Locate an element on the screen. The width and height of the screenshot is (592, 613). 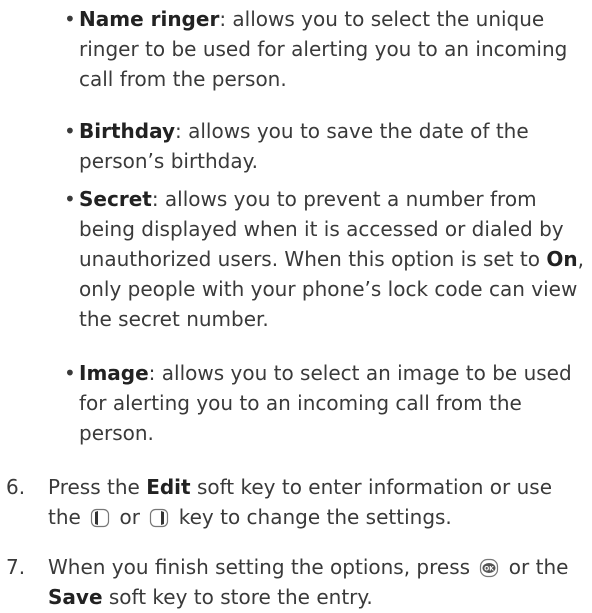
step-number: 6. is located at coordinates (16, 487).